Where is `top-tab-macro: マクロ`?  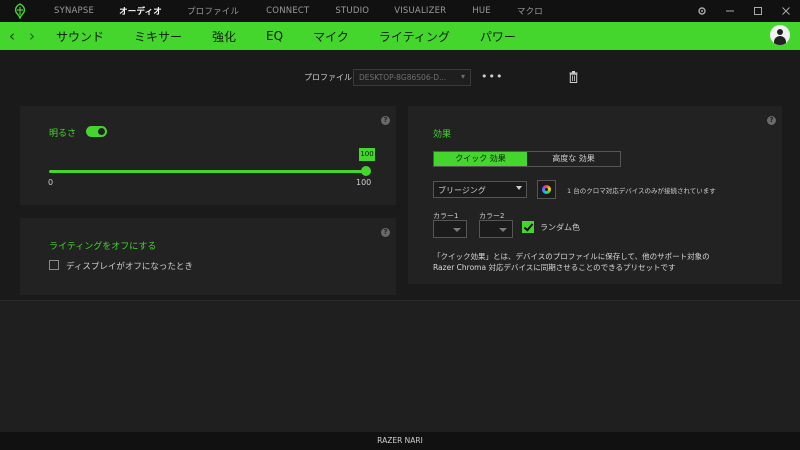 top-tab-macro: マクロ is located at coordinates (530, 11).